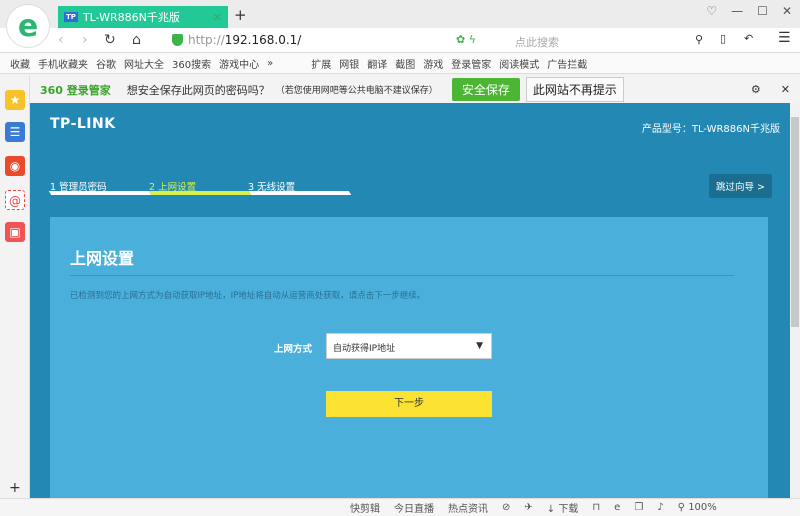  What do you see at coordinates (15, 287) in the screenshot?
I see `left-sidebar: ★ ☰ ◉ @ ▣ +` at bounding box center [15, 287].